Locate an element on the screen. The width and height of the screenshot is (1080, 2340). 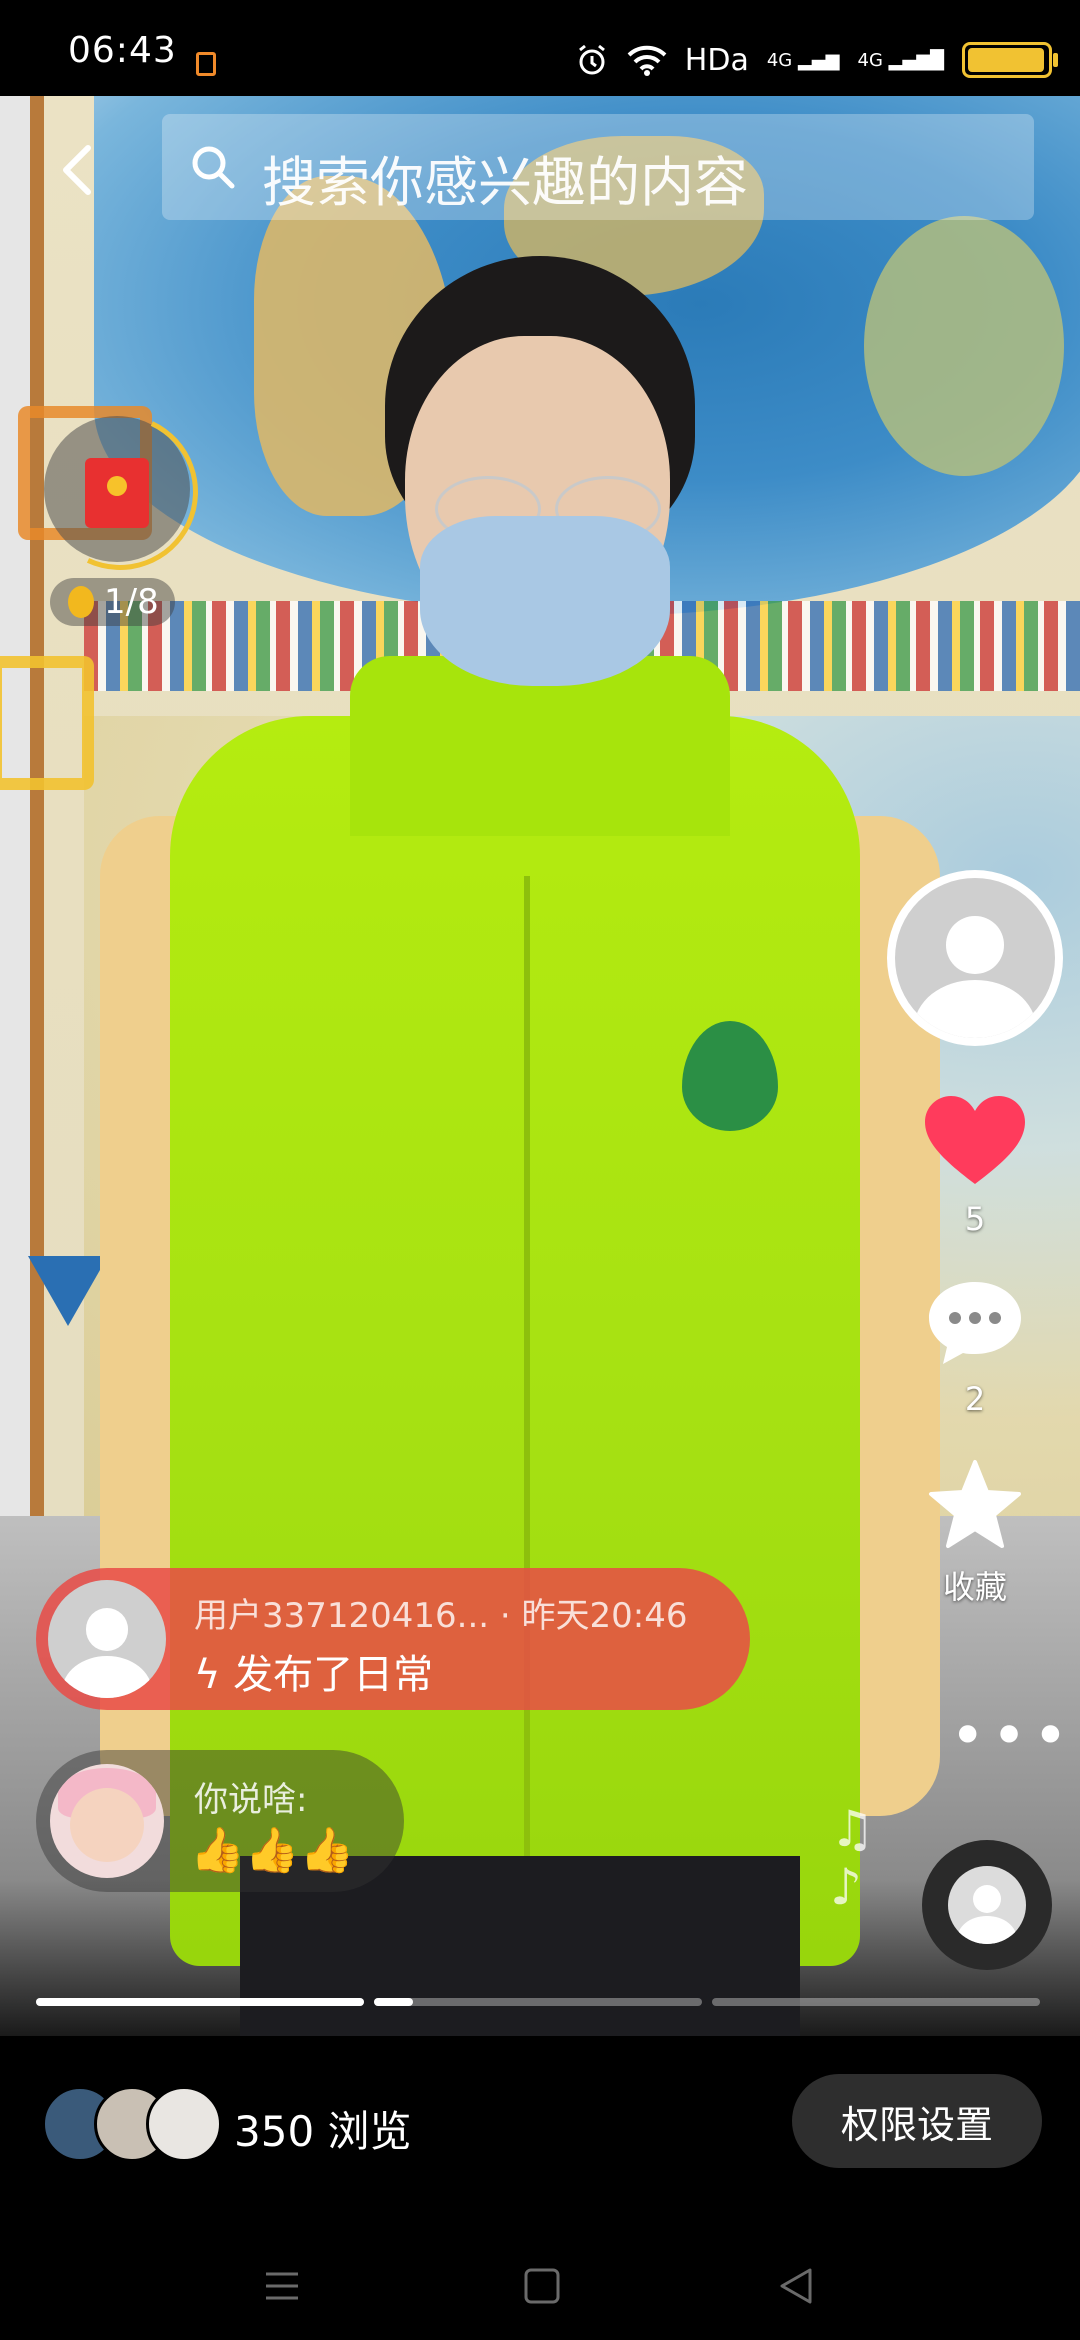
music-disc-button is located at coordinates (987, 1905).